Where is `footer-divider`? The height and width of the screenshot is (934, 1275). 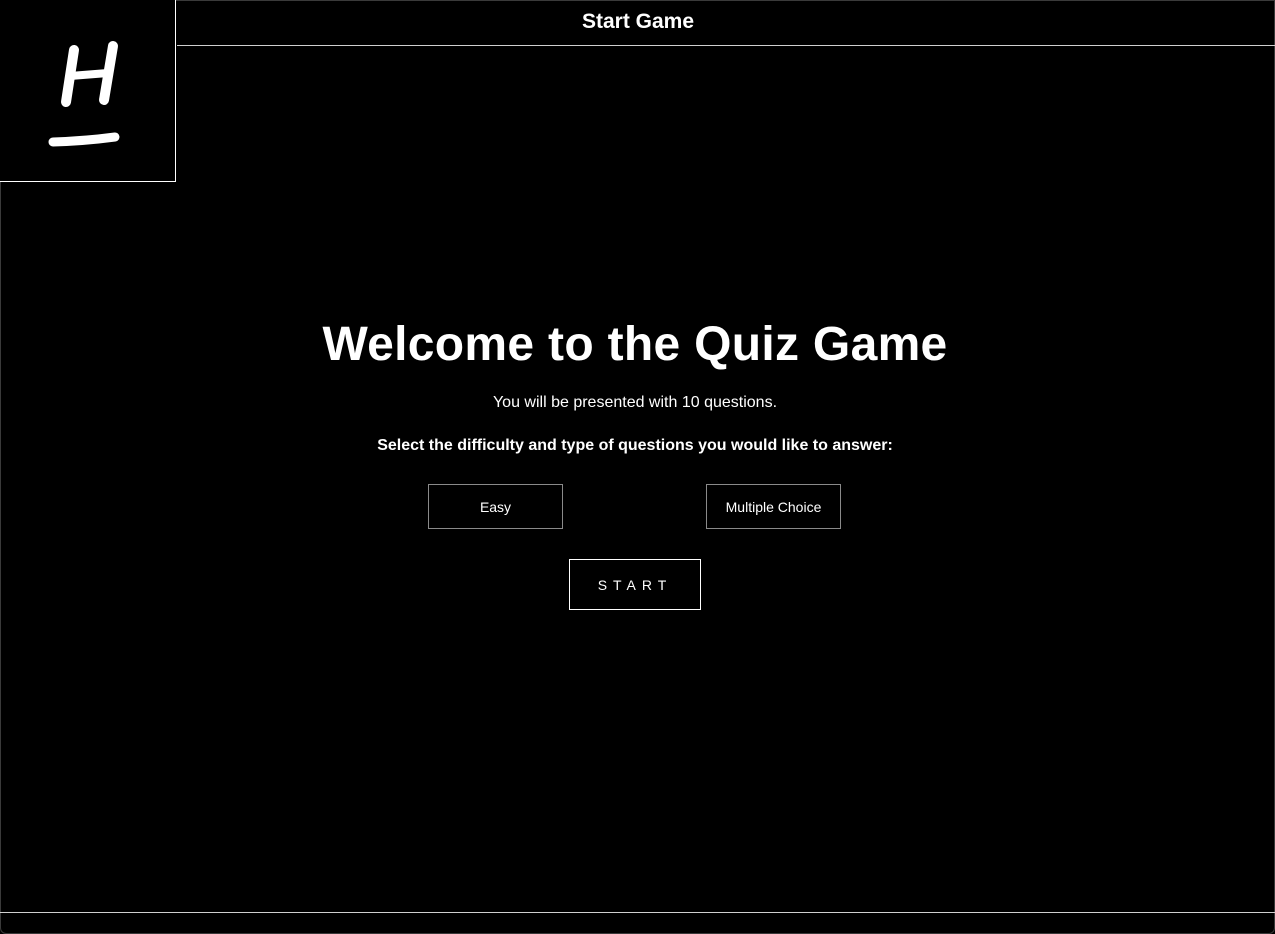 footer-divider is located at coordinates (637, 912).